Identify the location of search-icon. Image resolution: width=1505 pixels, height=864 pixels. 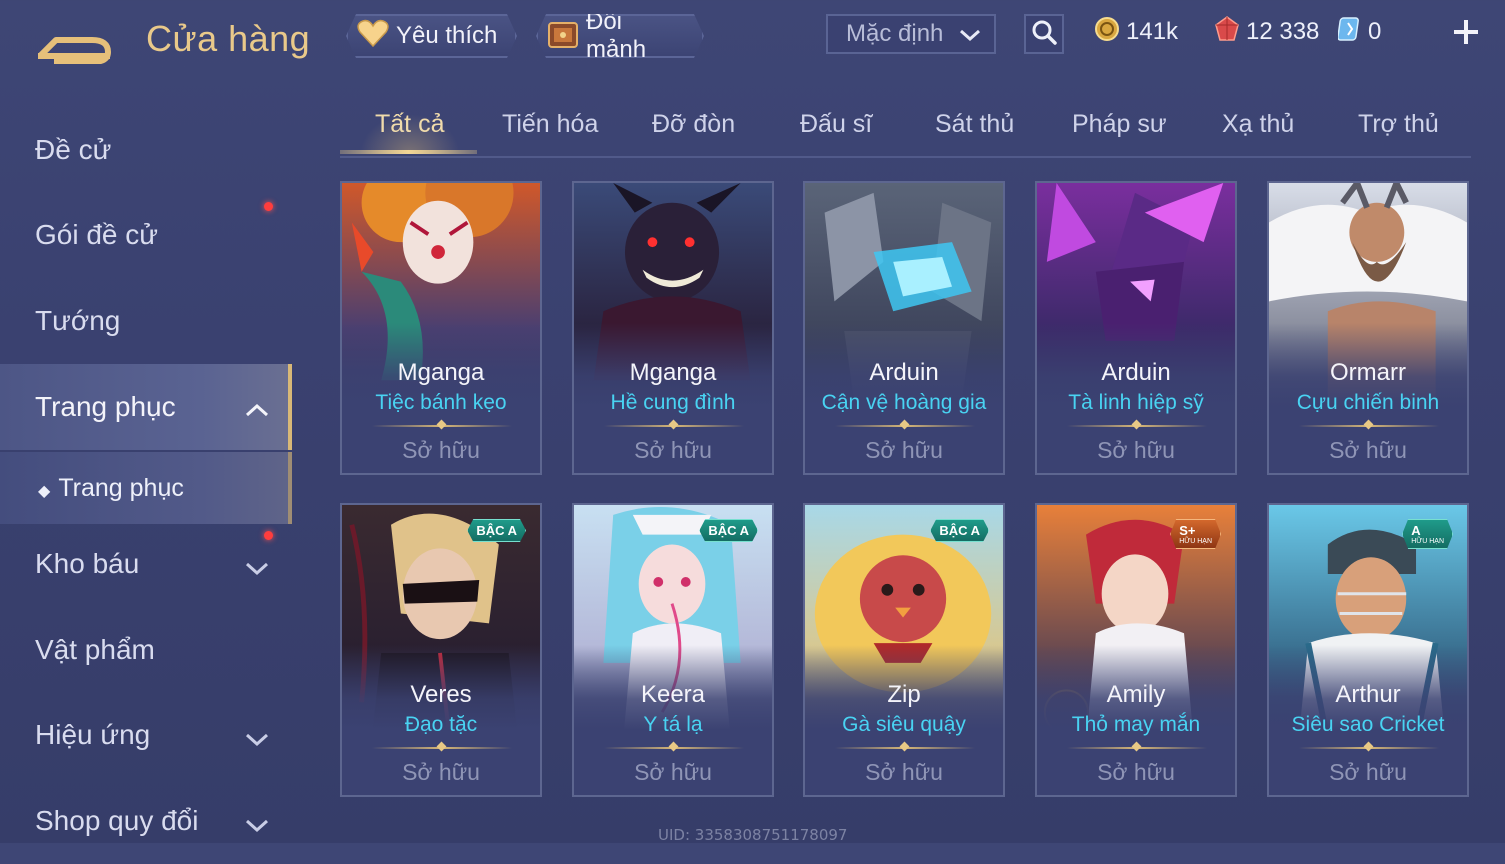
(1044, 34).